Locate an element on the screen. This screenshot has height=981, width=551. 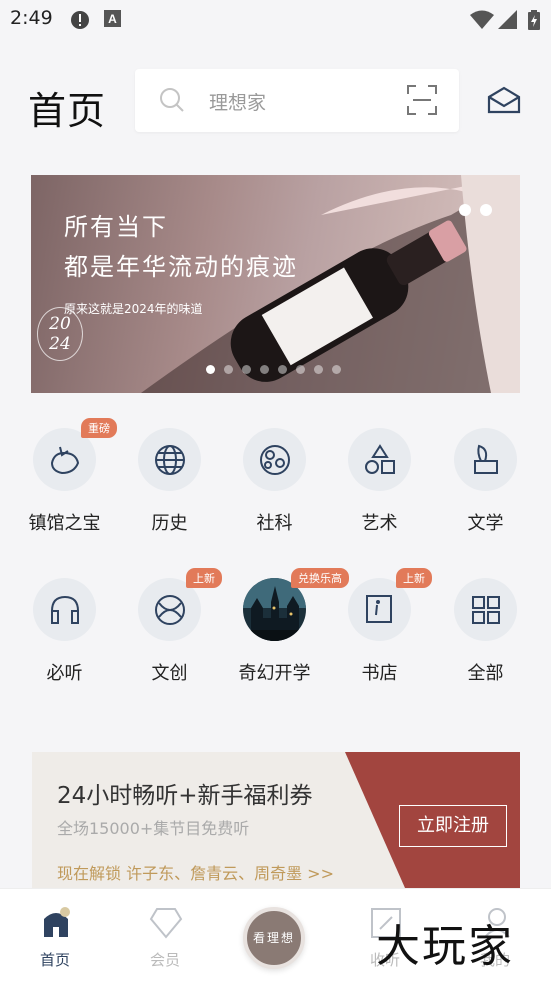
status-bar: 2:49 A is located at coordinates (275, 19).